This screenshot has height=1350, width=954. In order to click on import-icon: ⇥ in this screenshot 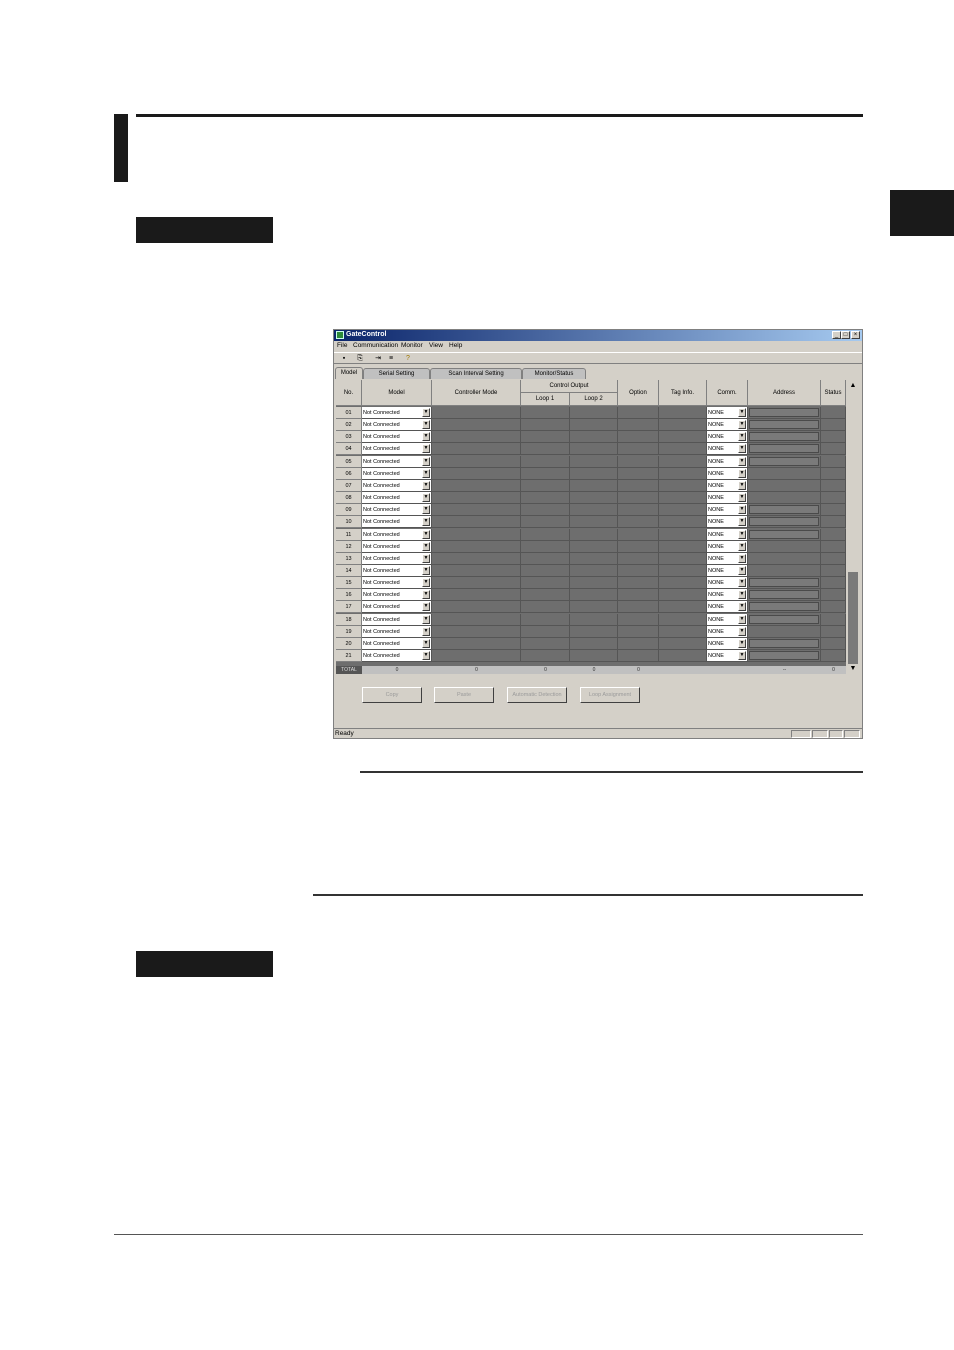, I will do `click(378, 359)`.